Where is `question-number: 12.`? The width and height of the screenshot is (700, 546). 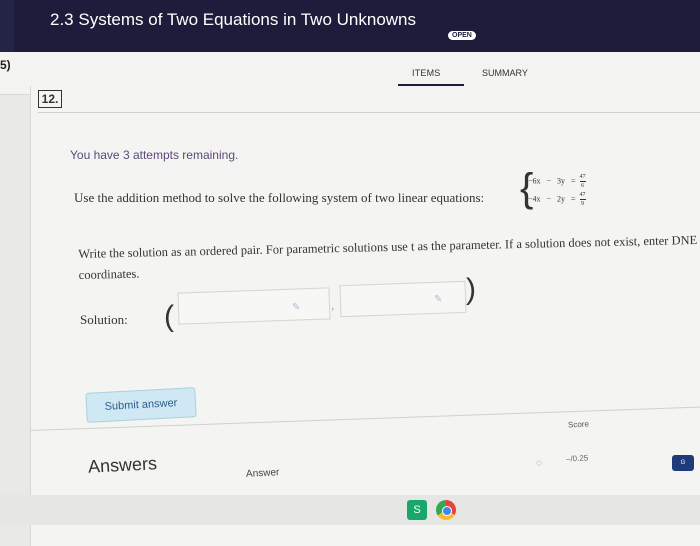 question-number: 12. is located at coordinates (50, 99).